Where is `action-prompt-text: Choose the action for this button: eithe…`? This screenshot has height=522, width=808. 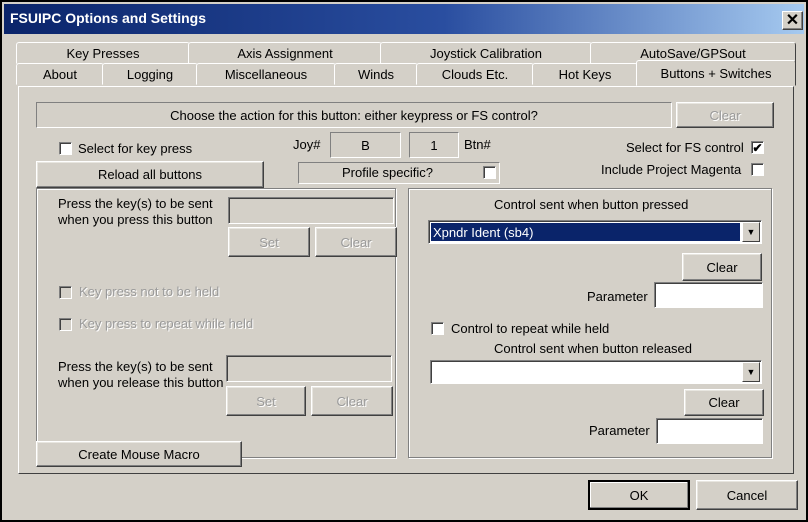
action-prompt-text: Choose the action for this button: eithe… is located at coordinates (354, 115).